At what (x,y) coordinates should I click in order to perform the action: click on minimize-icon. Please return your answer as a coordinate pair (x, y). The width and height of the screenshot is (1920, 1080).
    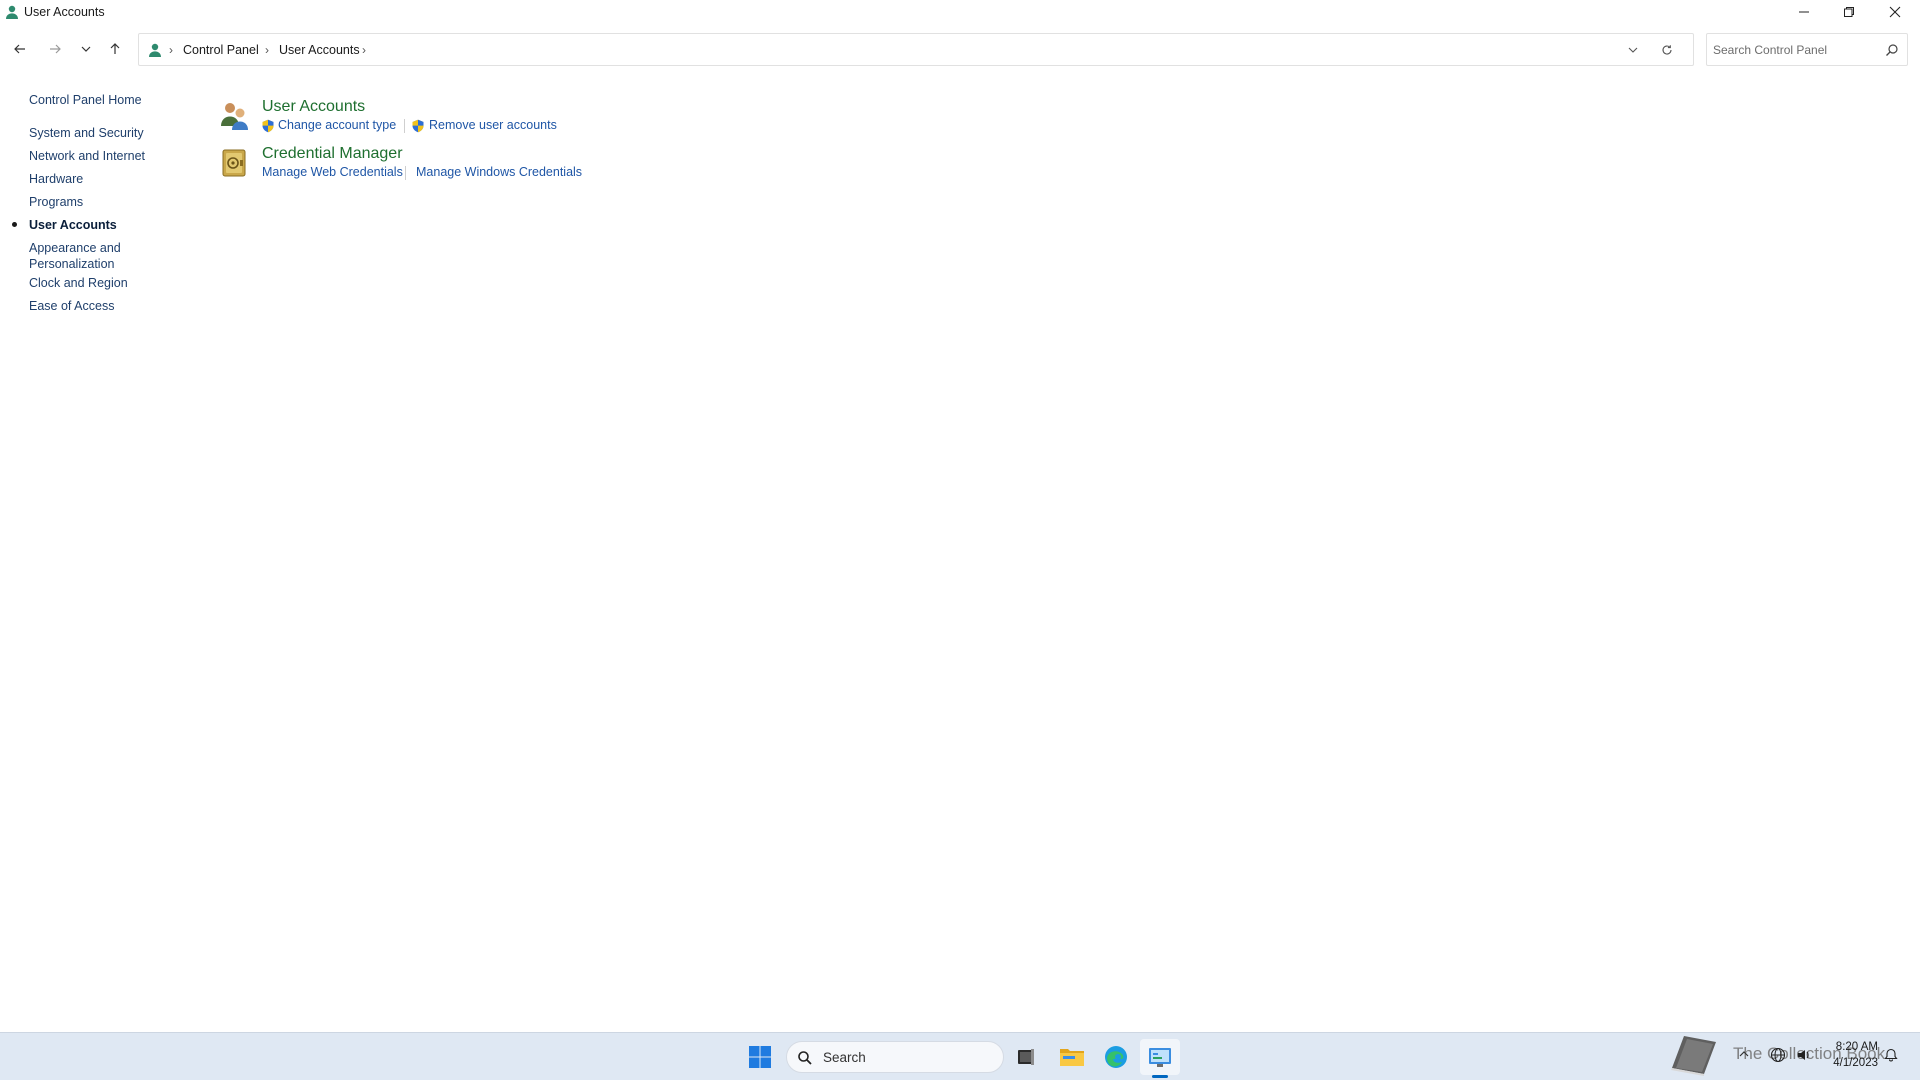
    Looking at the image, I should click on (1804, 12).